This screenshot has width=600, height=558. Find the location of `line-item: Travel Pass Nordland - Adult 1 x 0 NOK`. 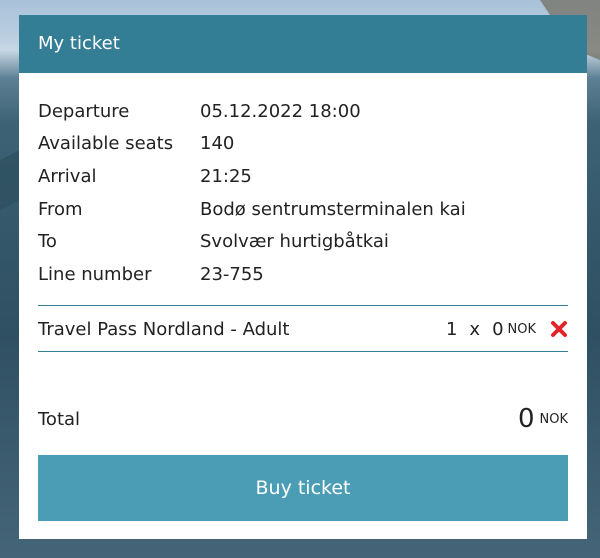

line-item: Travel Pass Nordland - Adult 1 x 0 NOK is located at coordinates (303, 329).